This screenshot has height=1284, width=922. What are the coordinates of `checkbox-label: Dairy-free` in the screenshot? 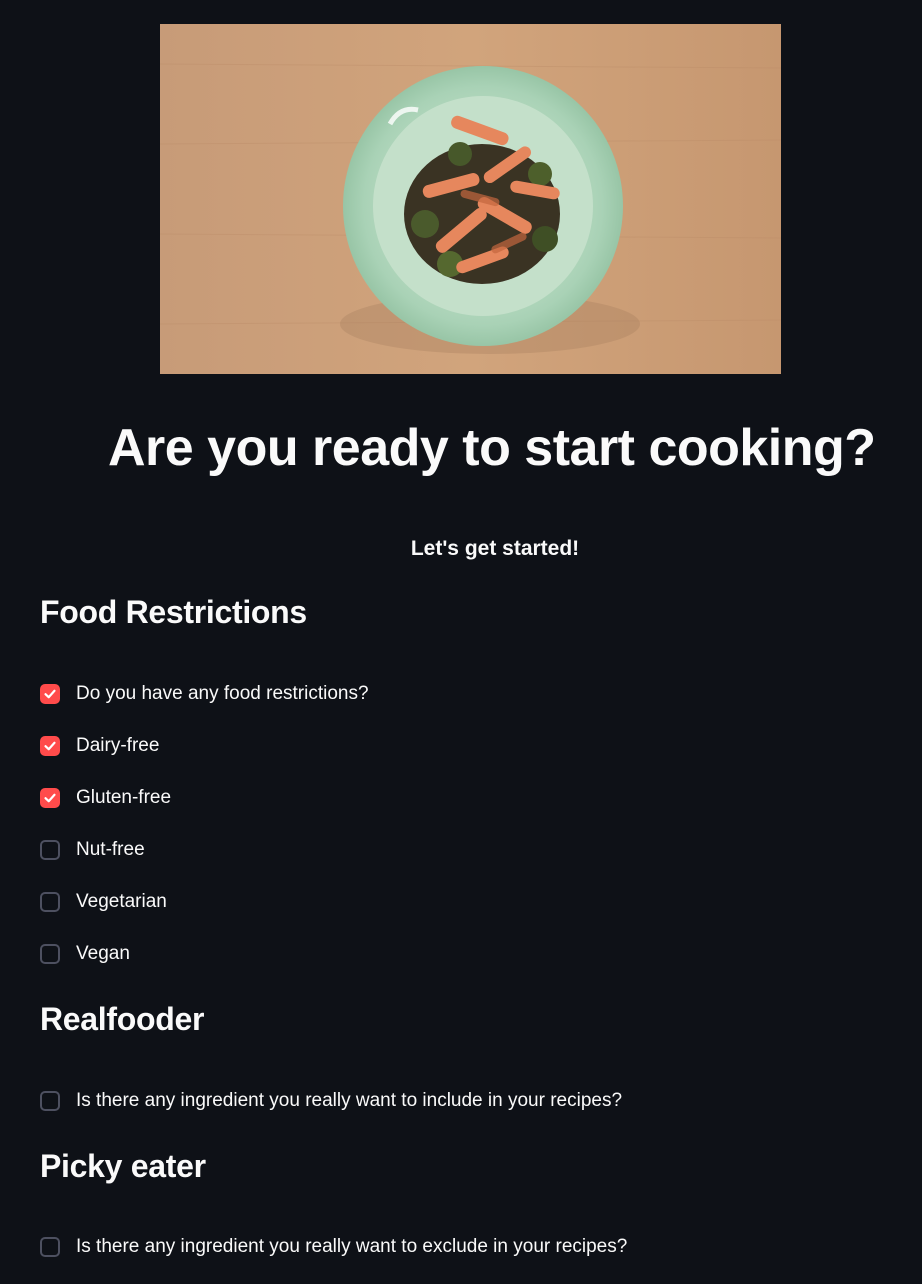 It's located at (118, 745).